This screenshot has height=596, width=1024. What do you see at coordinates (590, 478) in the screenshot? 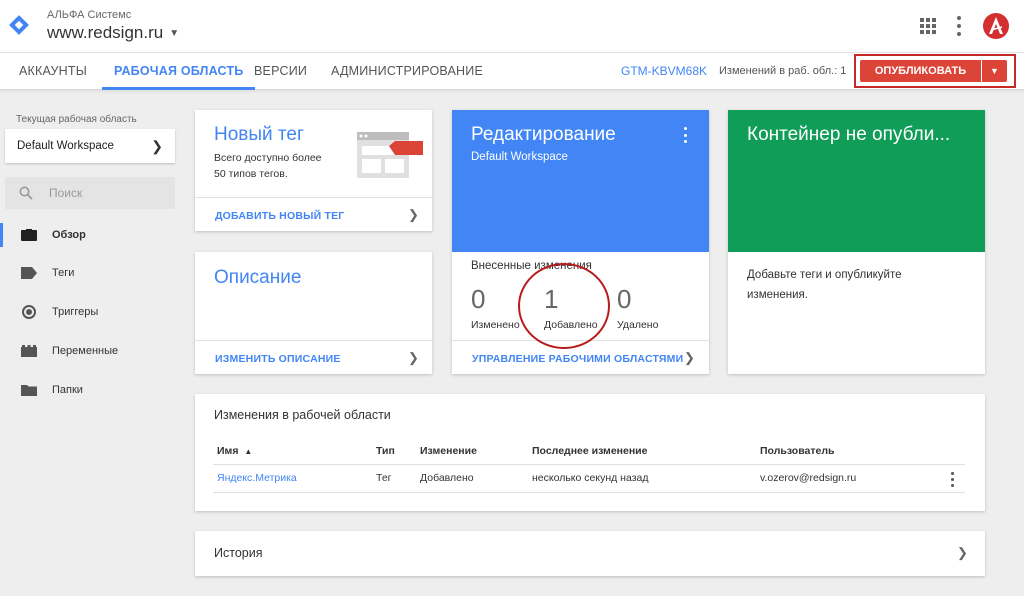
I see `row-last-change: несколько секунд назад` at bounding box center [590, 478].